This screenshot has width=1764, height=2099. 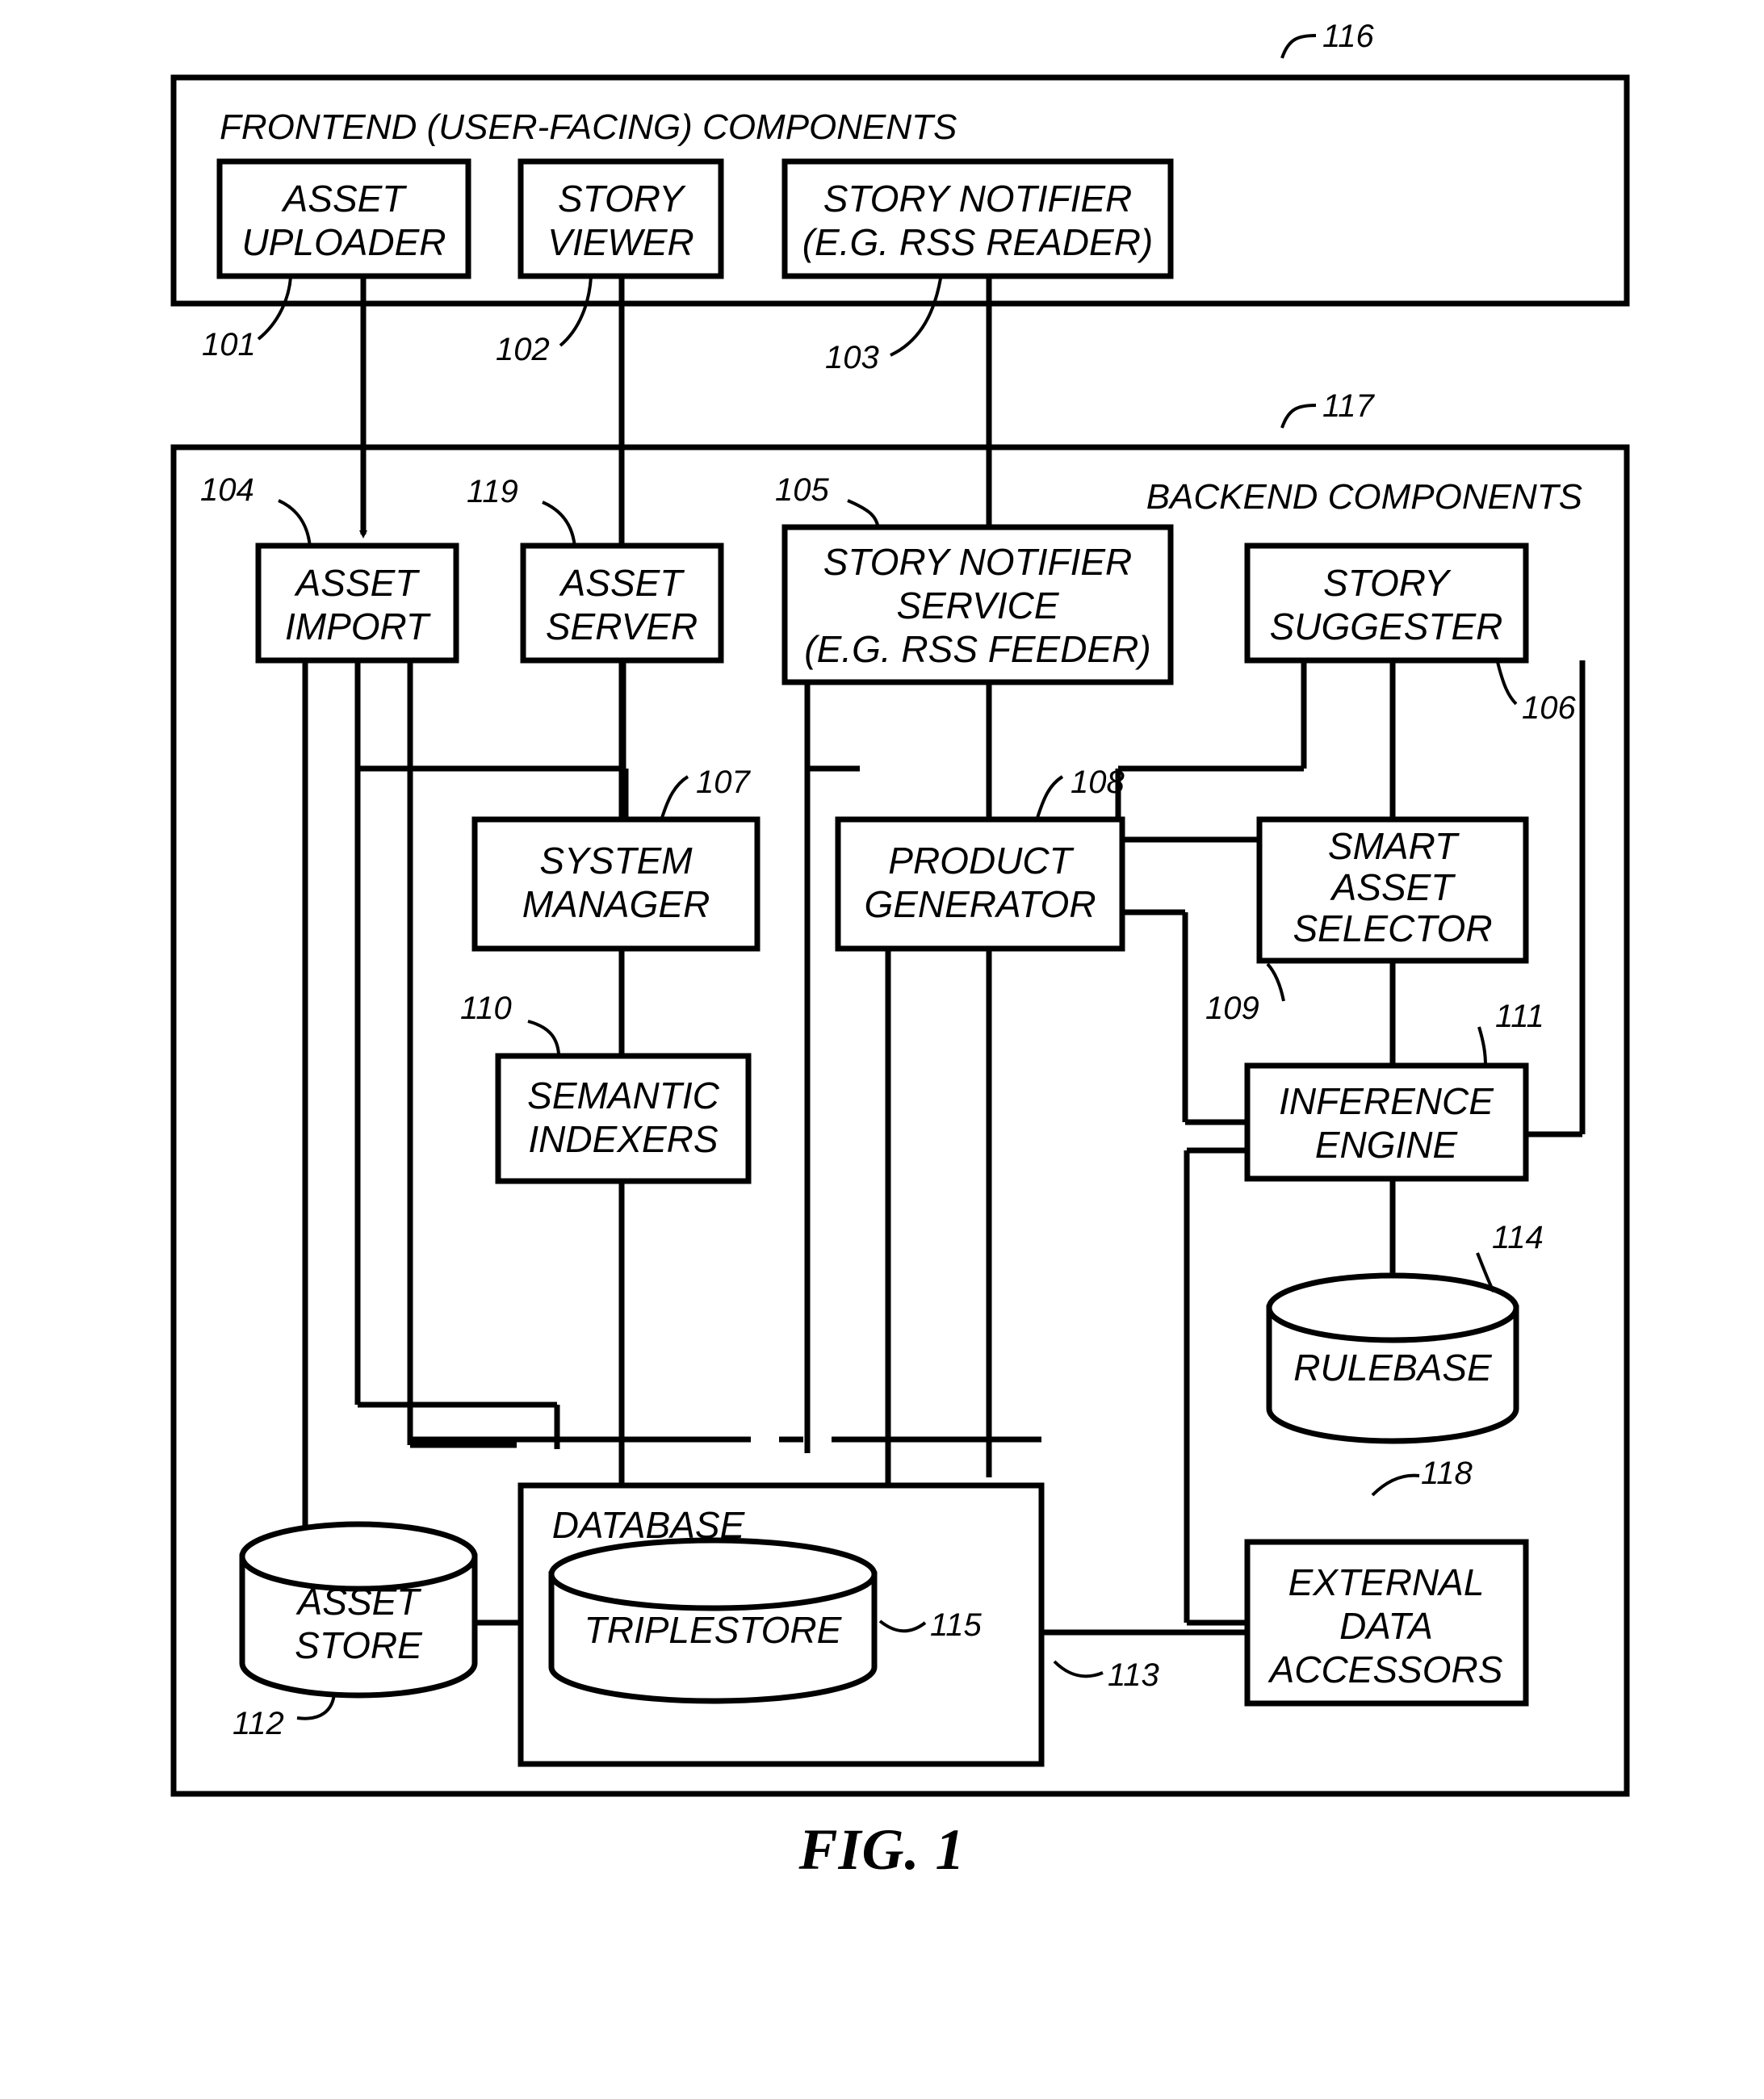 I want to click on ref-109: 109, so click(x=1232, y=1008).